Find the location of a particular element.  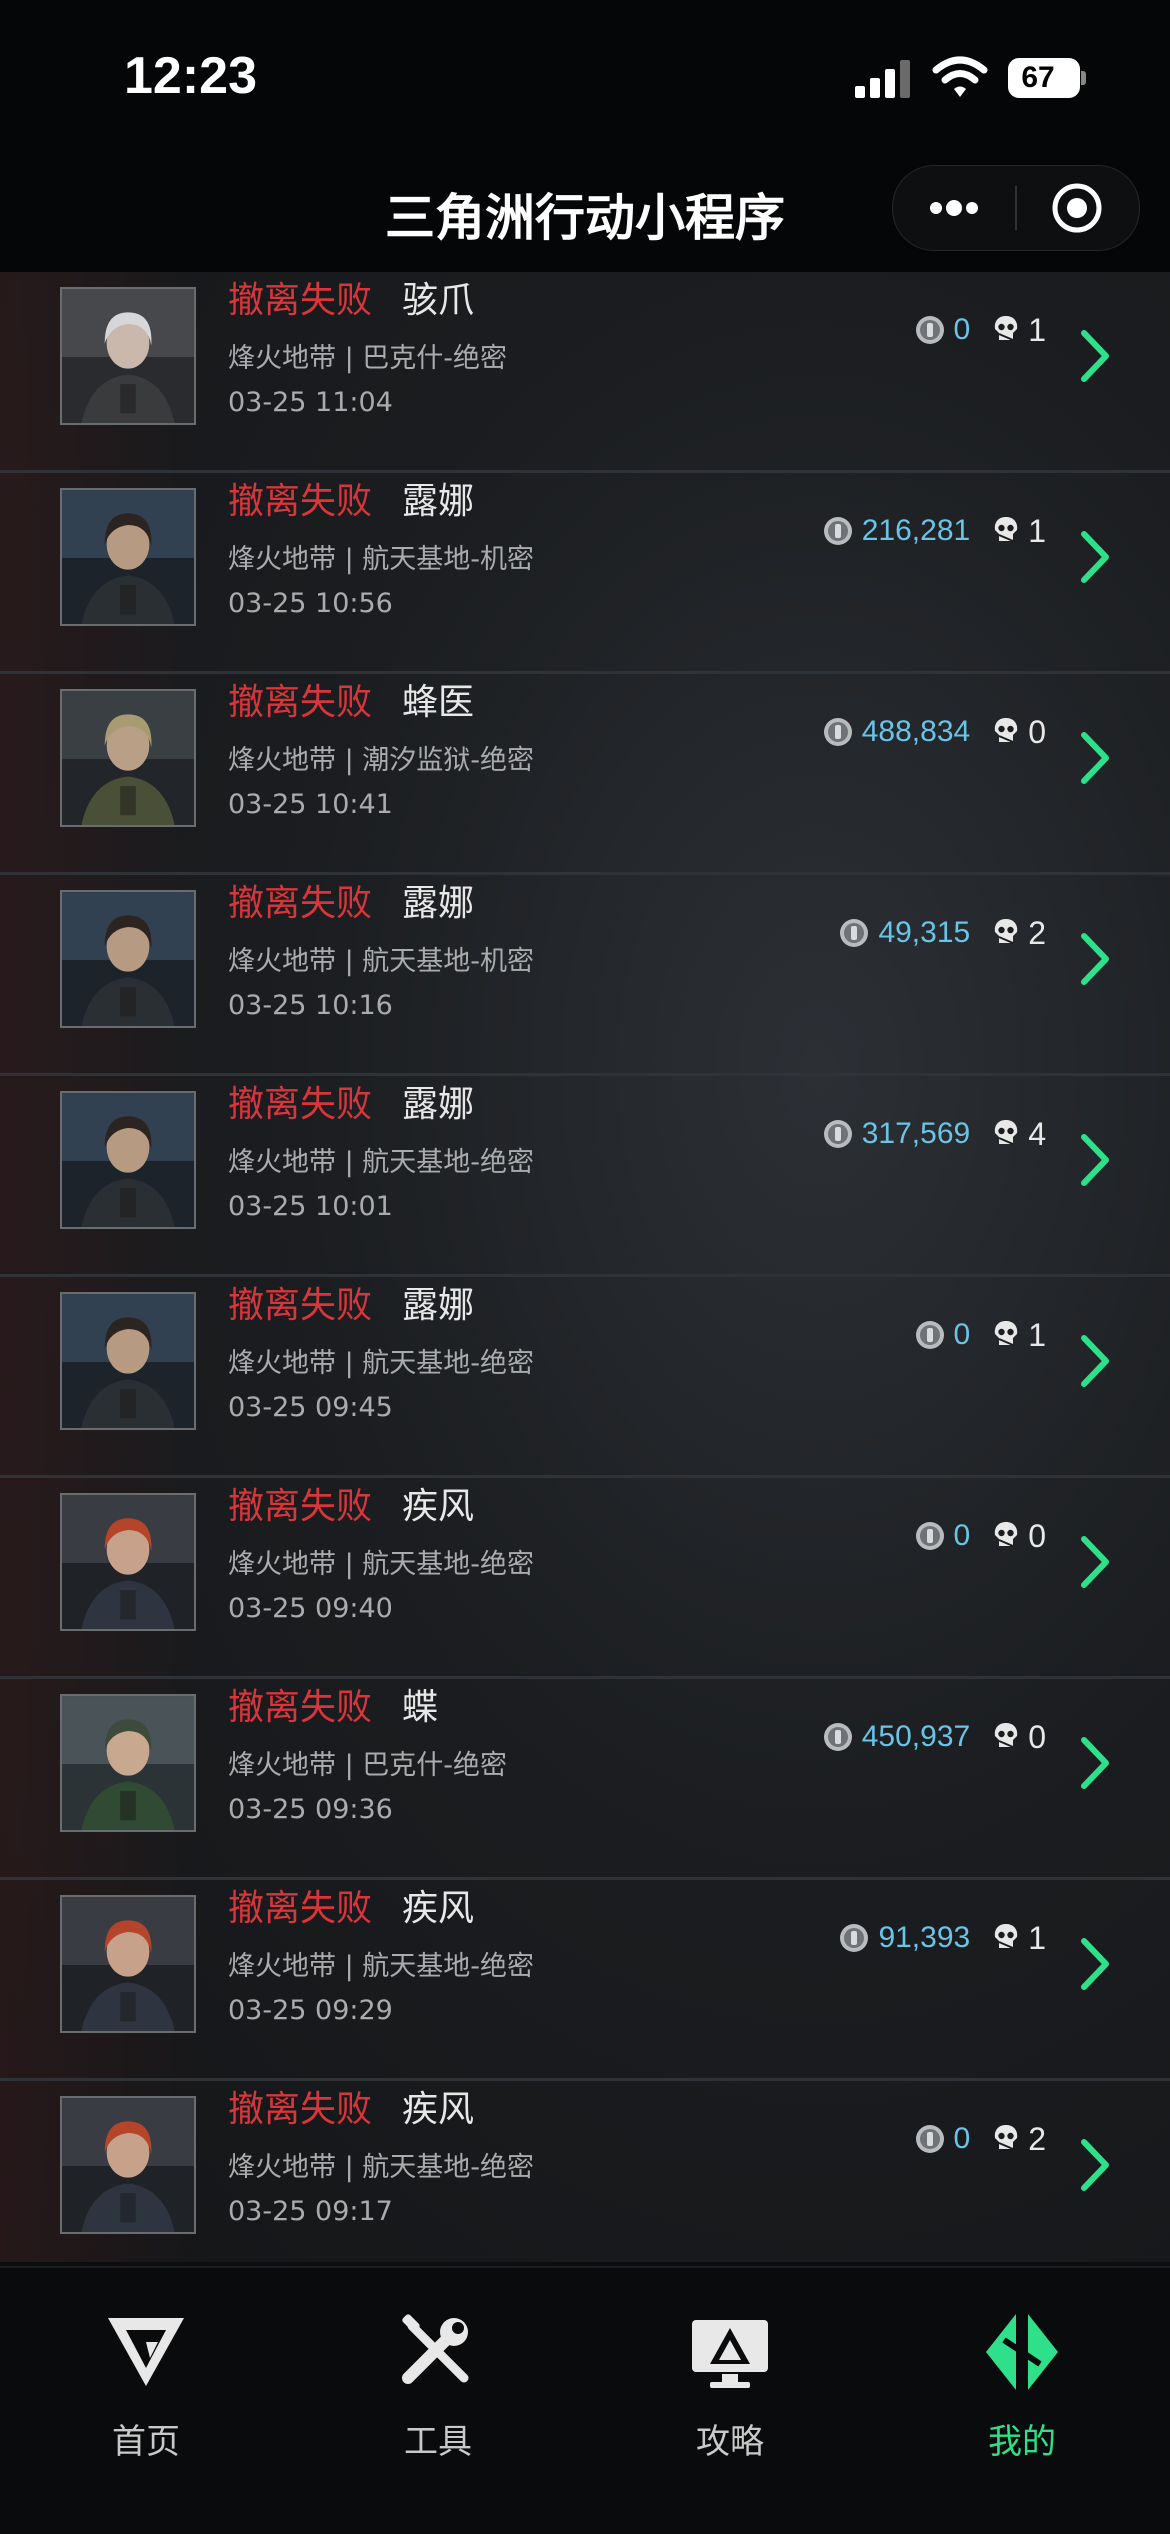

match-time: 03-25 11:04 is located at coordinates (310, 402).